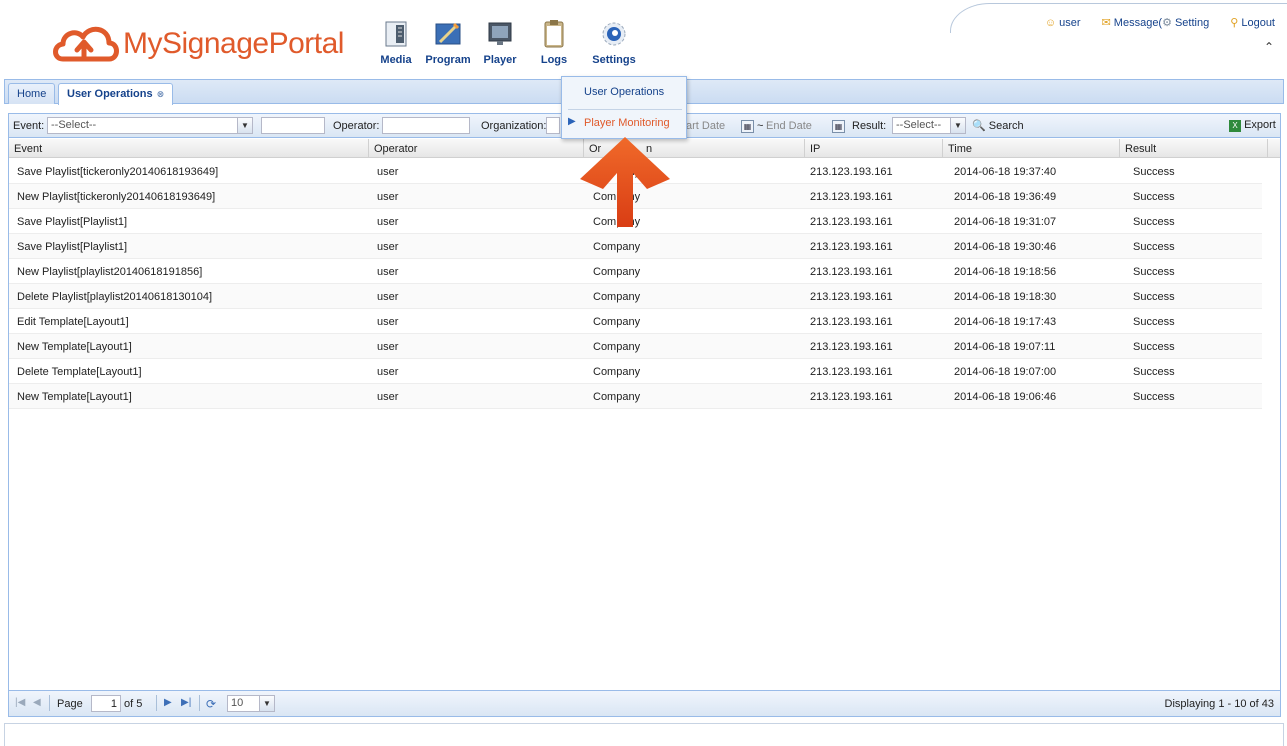 The width and height of the screenshot is (1287, 746). I want to click on column-header-operator: Operator, so click(476, 148).